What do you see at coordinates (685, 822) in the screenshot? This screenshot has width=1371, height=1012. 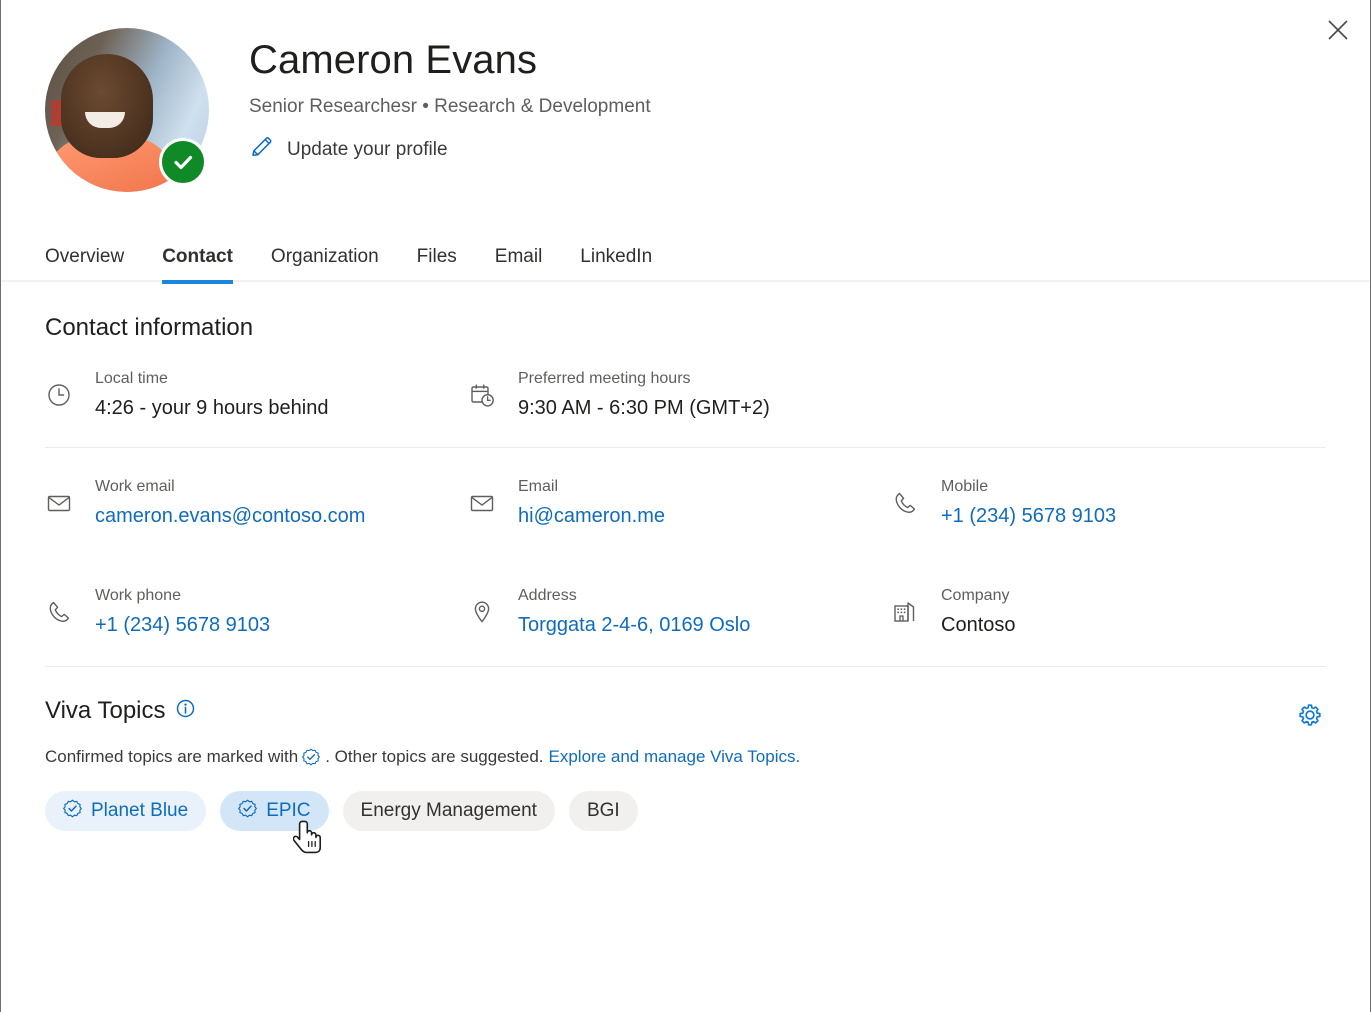 I see `viva-topics-chip-list: Planet Blue EPIC Energy Management BGI` at bounding box center [685, 822].